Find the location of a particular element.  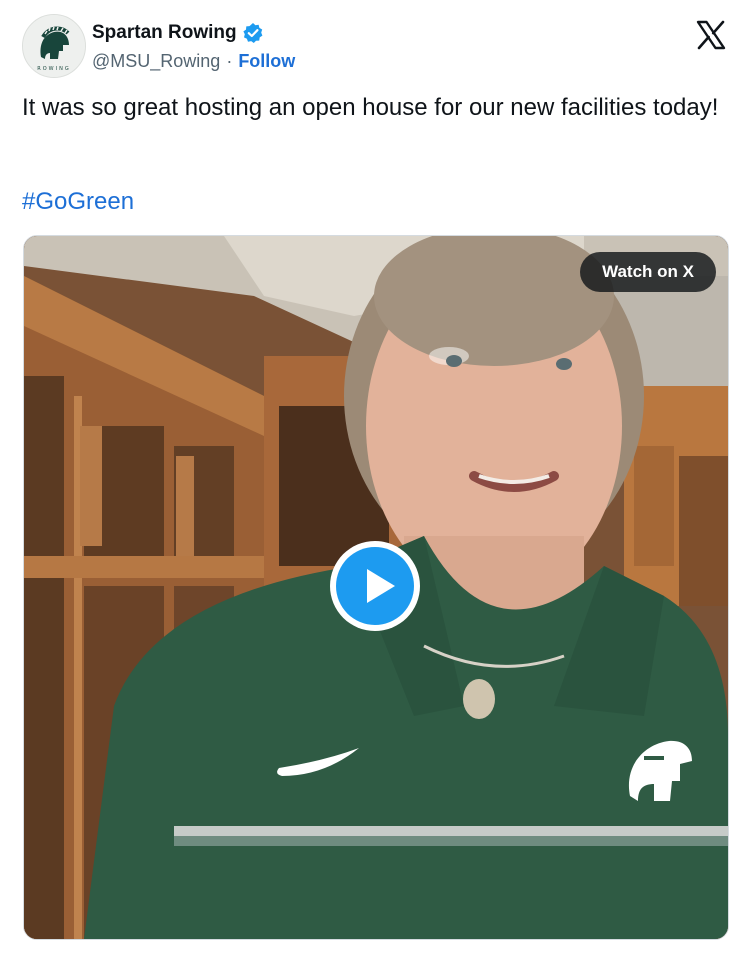

account-handle: @MSU_Rowing is located at coordinates (156, 61).